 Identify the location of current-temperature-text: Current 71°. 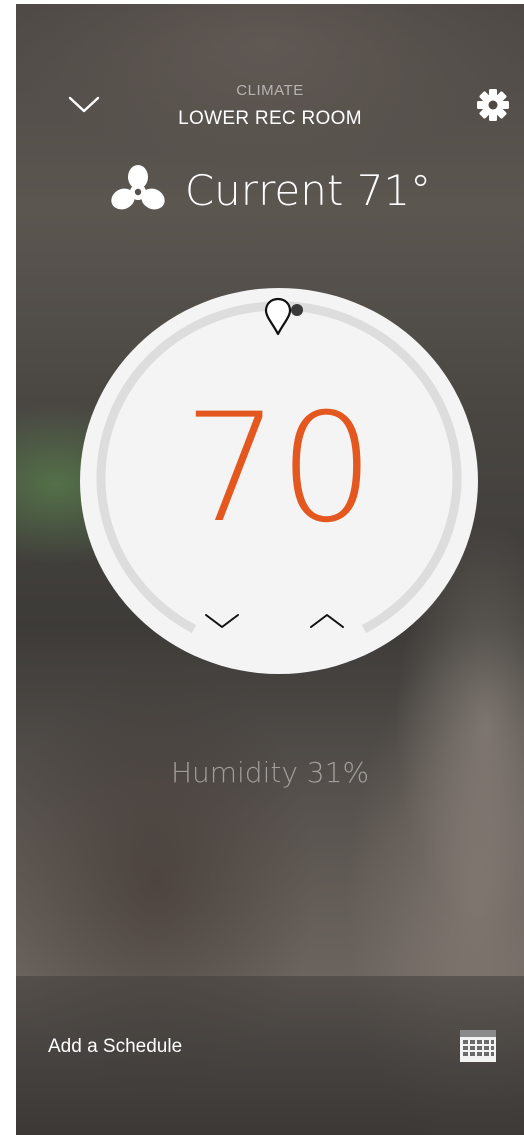
(308, 190).